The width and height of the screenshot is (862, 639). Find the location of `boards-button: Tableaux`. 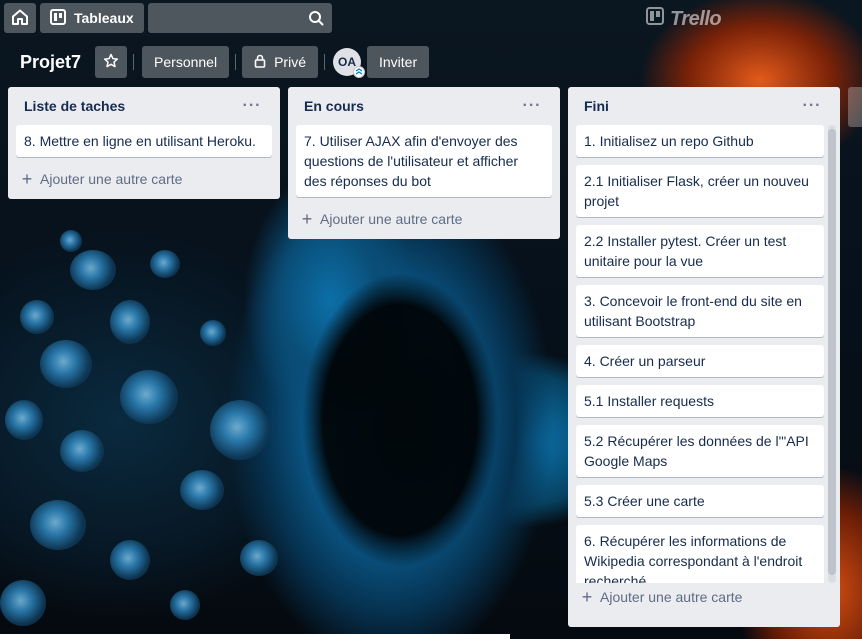

boards-button: Tableaux is located at coordinates (92, 18).